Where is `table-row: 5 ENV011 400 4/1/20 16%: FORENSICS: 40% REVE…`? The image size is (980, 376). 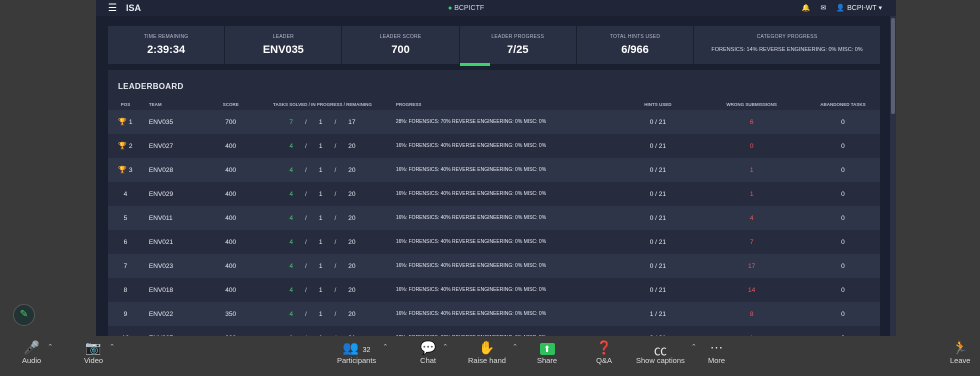
table-row: 5 ENV011 400 4/1/20 16%: FORENSICS: 40% REVE… is located at coordinates (494, 218).